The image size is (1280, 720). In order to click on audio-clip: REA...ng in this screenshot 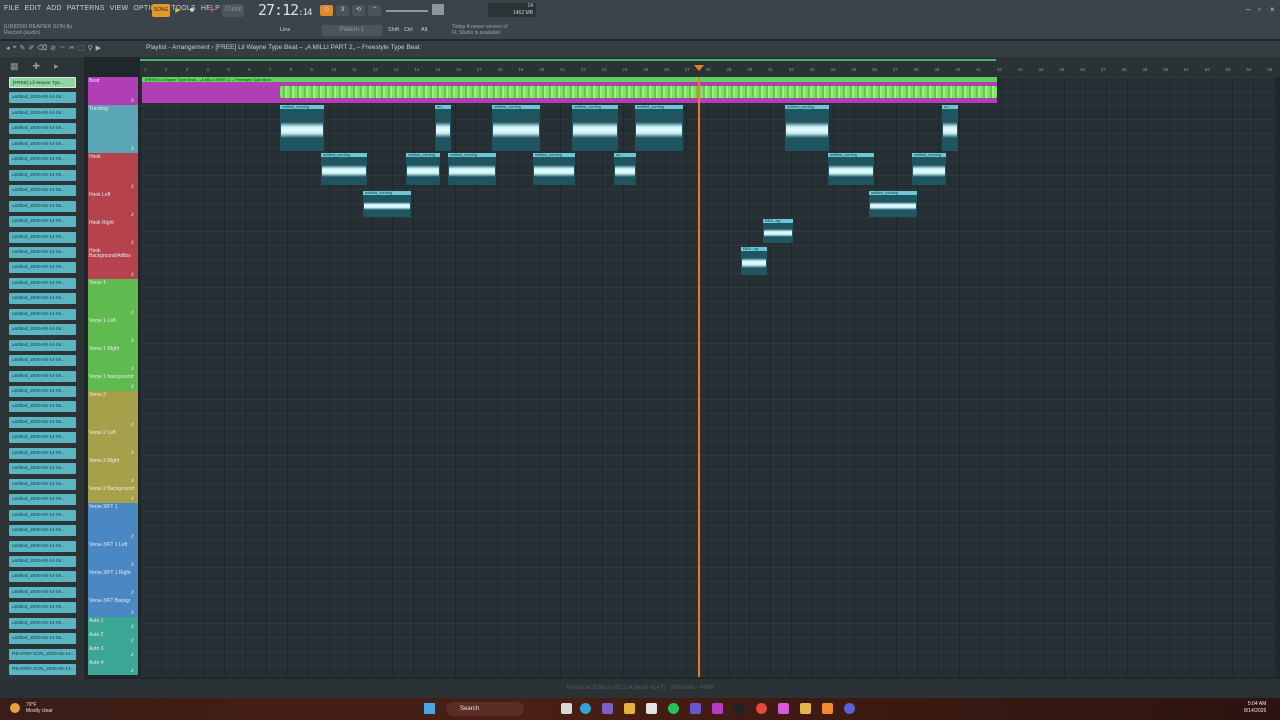, I will do `click(754, 261)`.